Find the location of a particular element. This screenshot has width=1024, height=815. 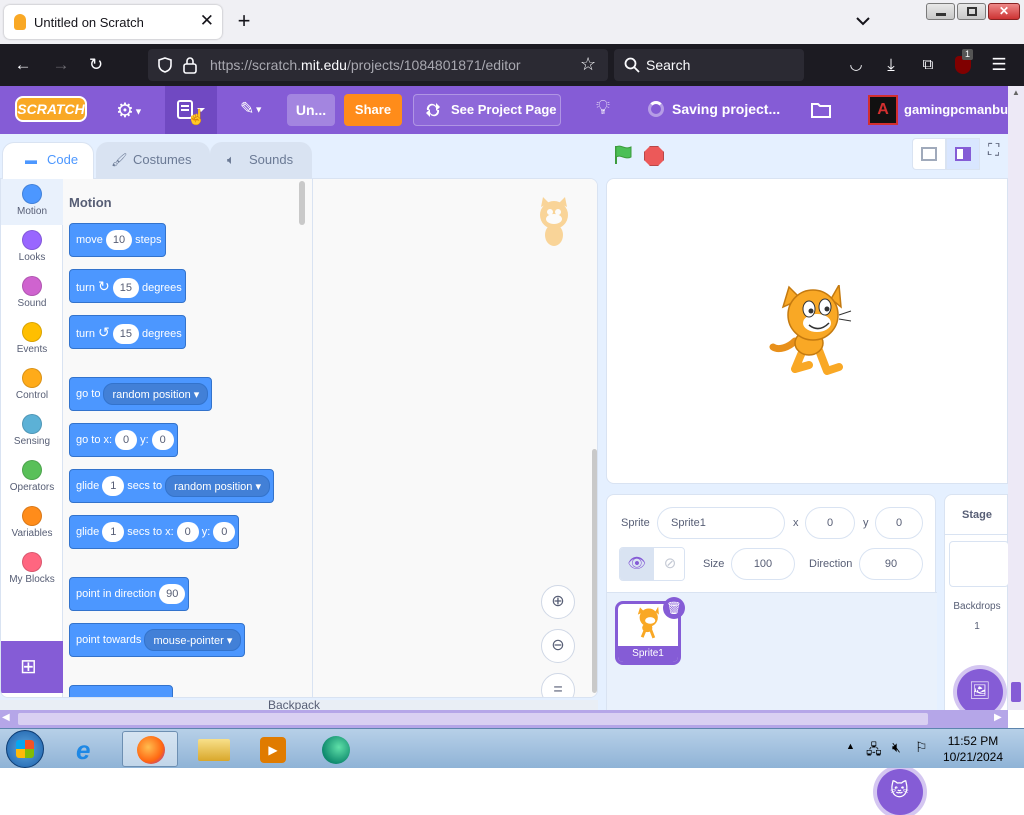

new-tab-button: + is located at coordinates (244, 21).